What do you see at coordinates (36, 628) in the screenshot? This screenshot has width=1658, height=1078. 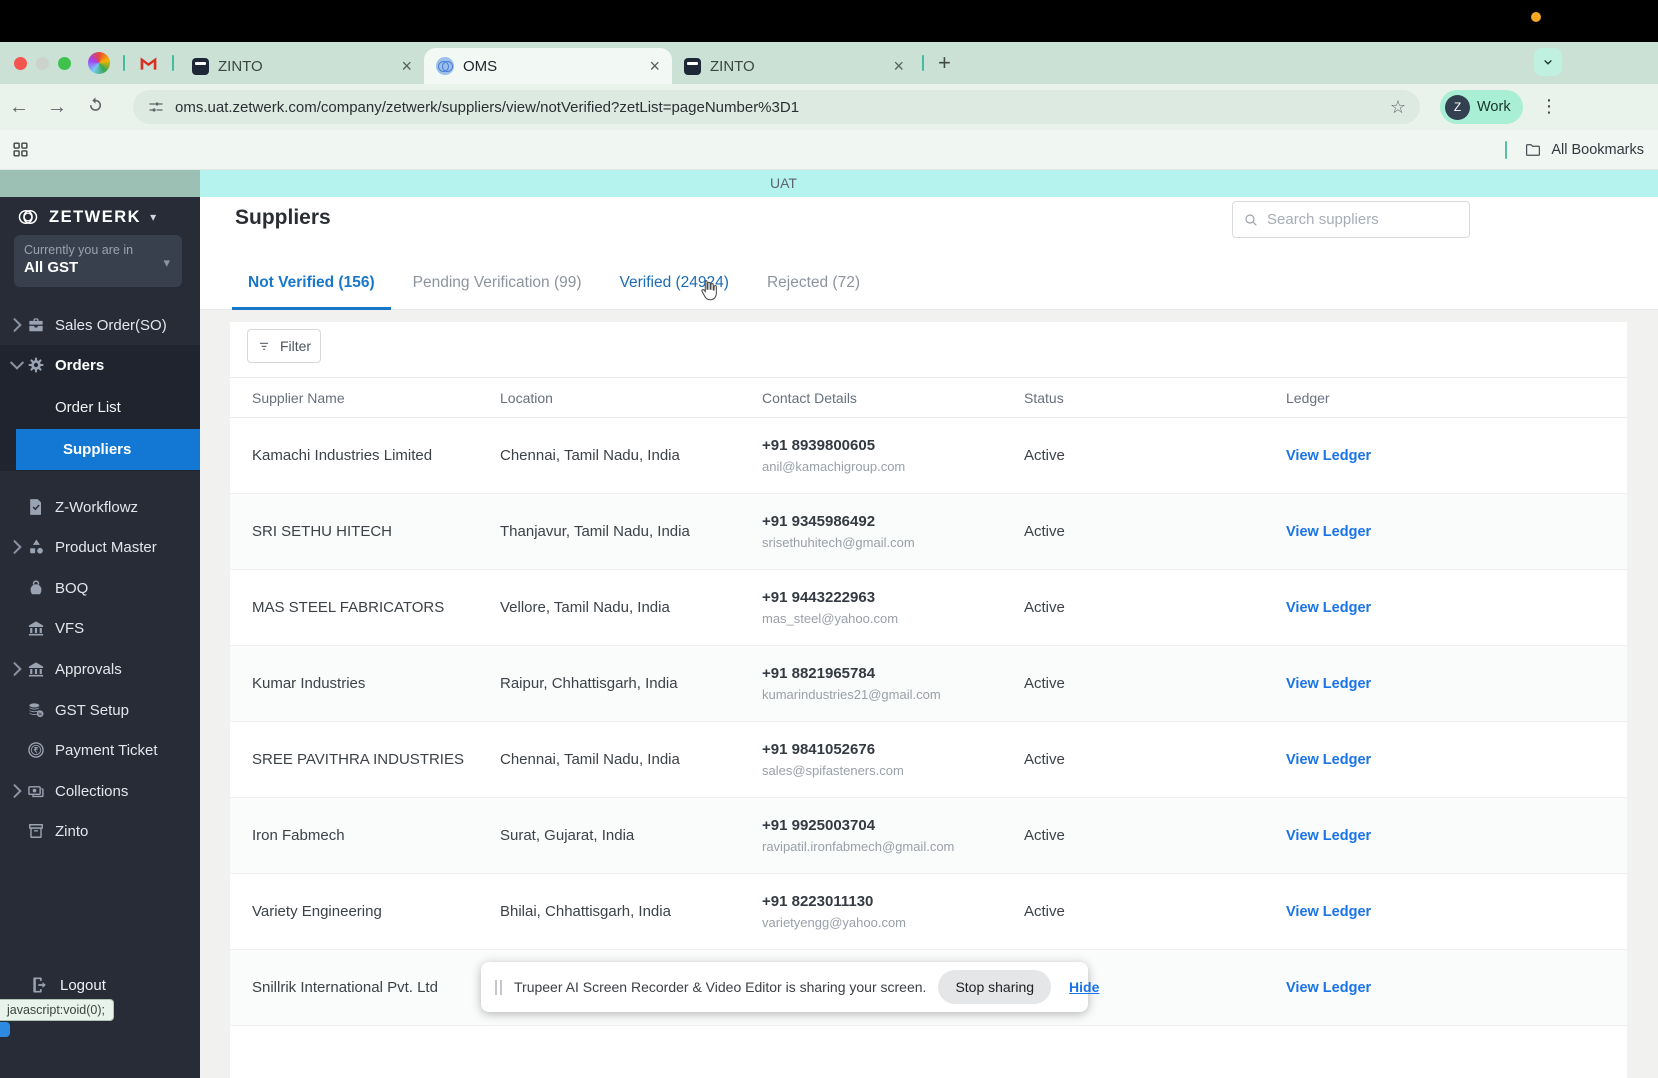 I see `bank-icon` at bounding box center [36, 628].